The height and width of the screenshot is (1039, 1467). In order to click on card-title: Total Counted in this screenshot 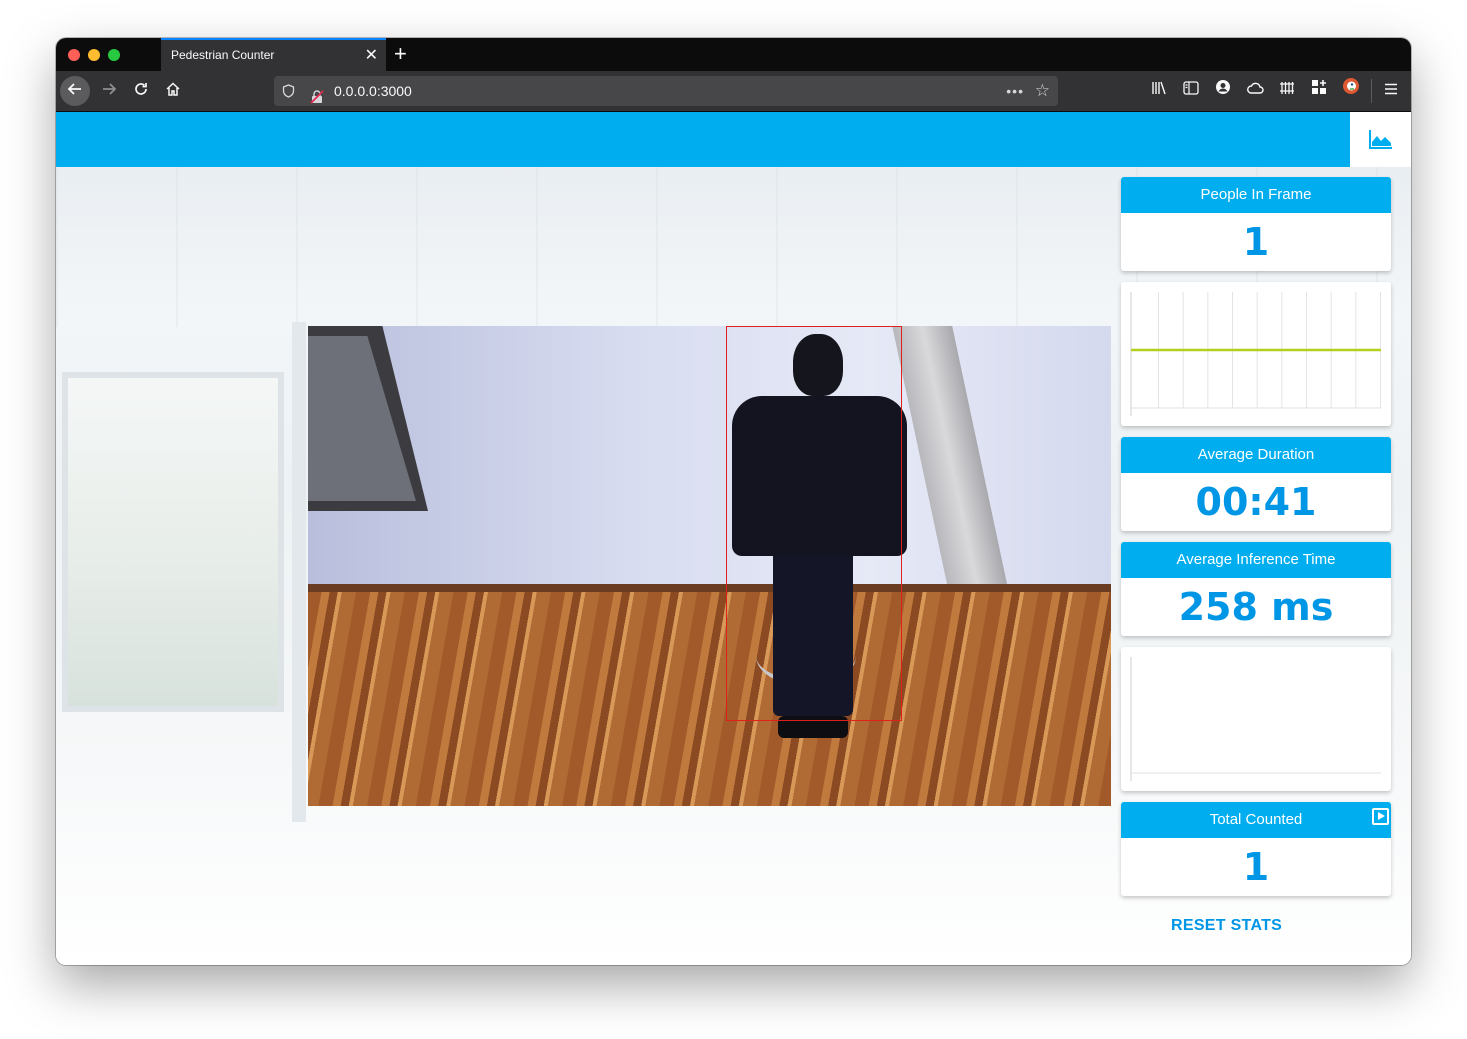, I will do `click(1256, 819)`.